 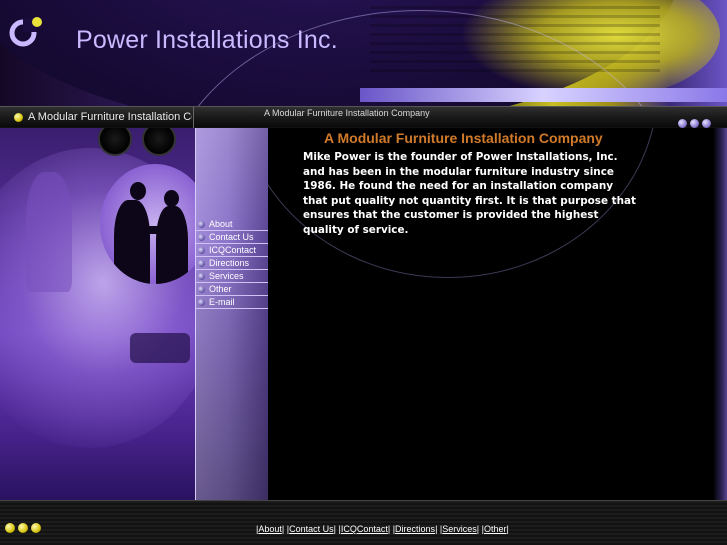 What do you see at coordinates (226, 276) in the screenshot?
I see `nav-item-label: Services` at bounding box center [226, 276].